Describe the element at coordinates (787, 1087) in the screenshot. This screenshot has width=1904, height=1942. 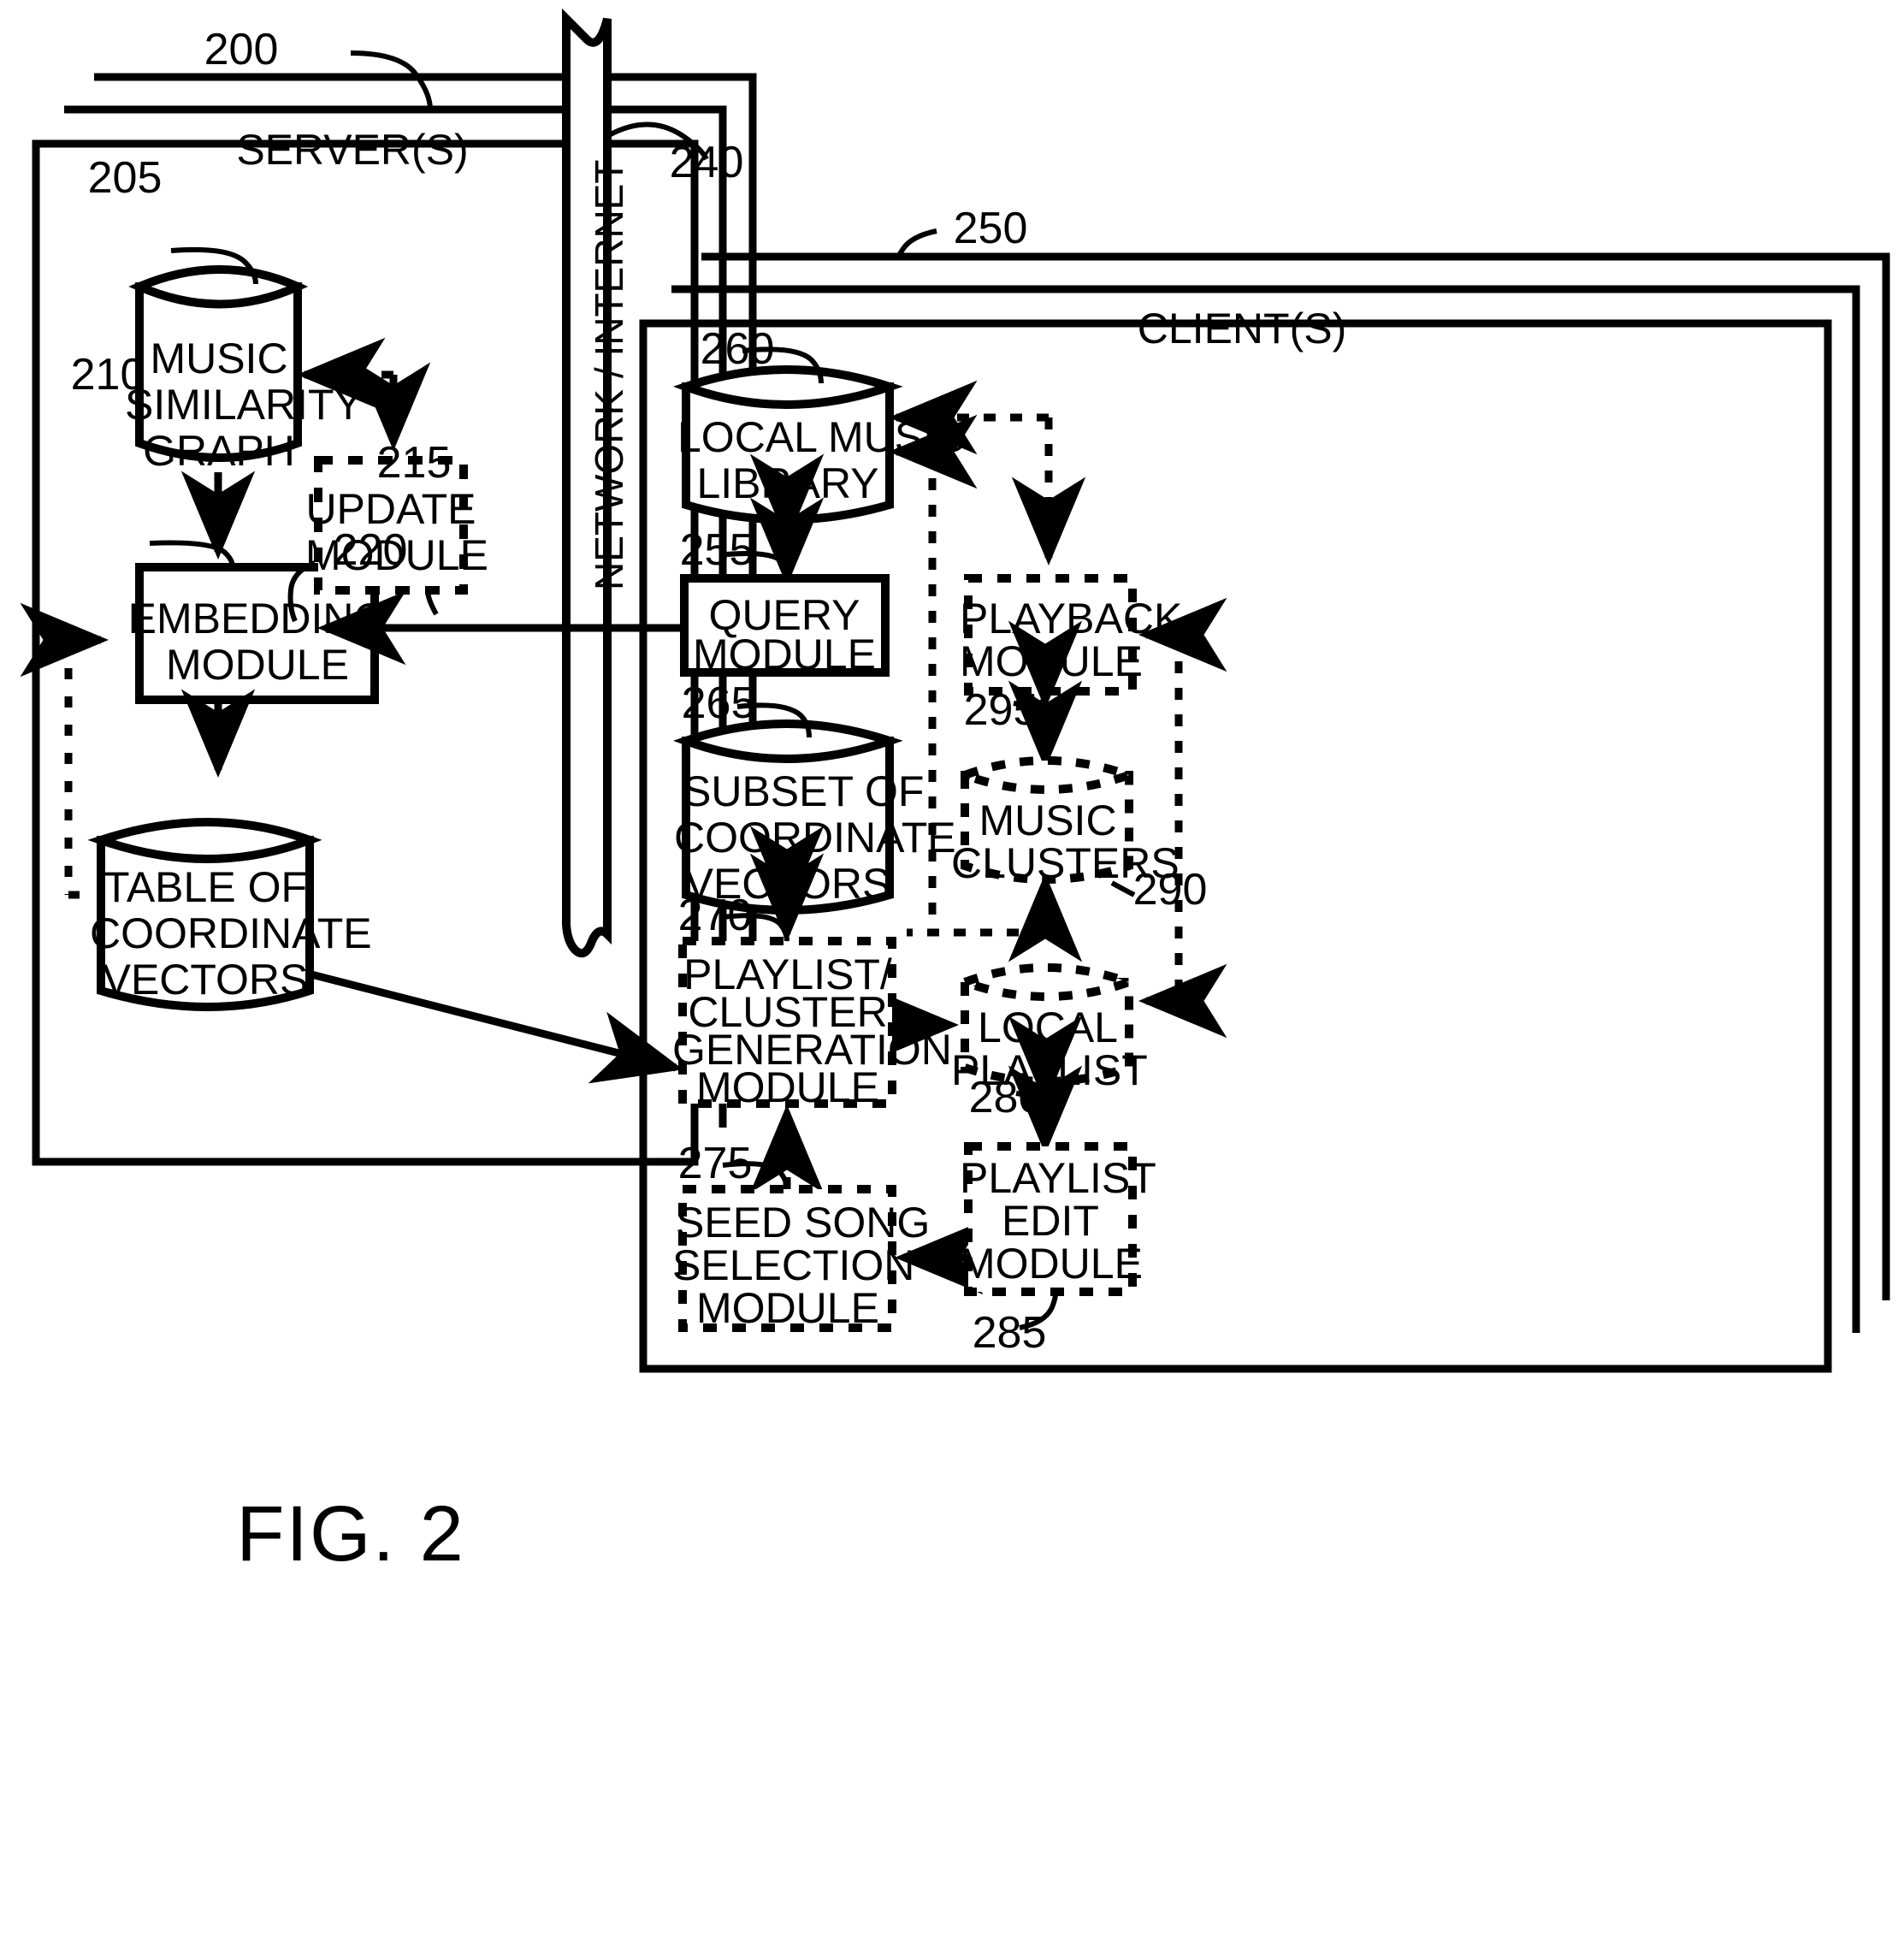
I see `playlist-generation-label-4: MODULE` at that location.